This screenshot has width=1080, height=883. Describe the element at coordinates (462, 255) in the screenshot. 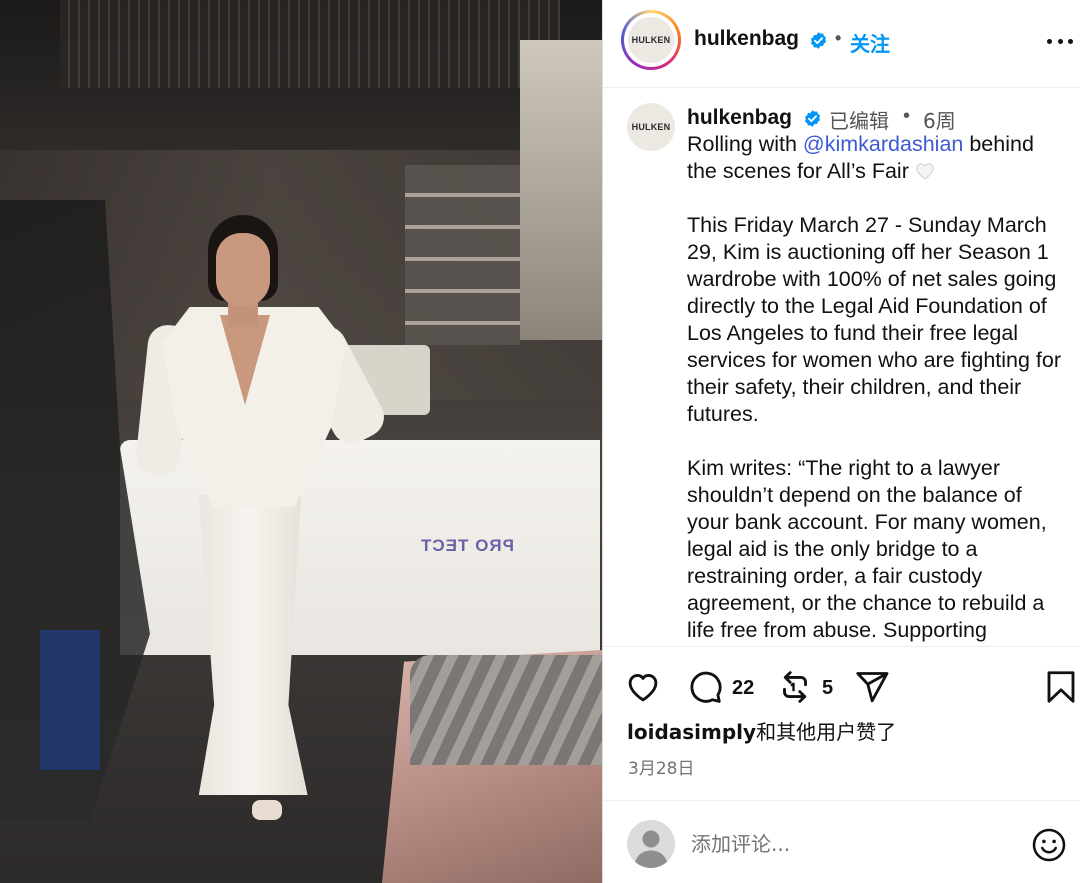

I see `photo-shelf` at that location.